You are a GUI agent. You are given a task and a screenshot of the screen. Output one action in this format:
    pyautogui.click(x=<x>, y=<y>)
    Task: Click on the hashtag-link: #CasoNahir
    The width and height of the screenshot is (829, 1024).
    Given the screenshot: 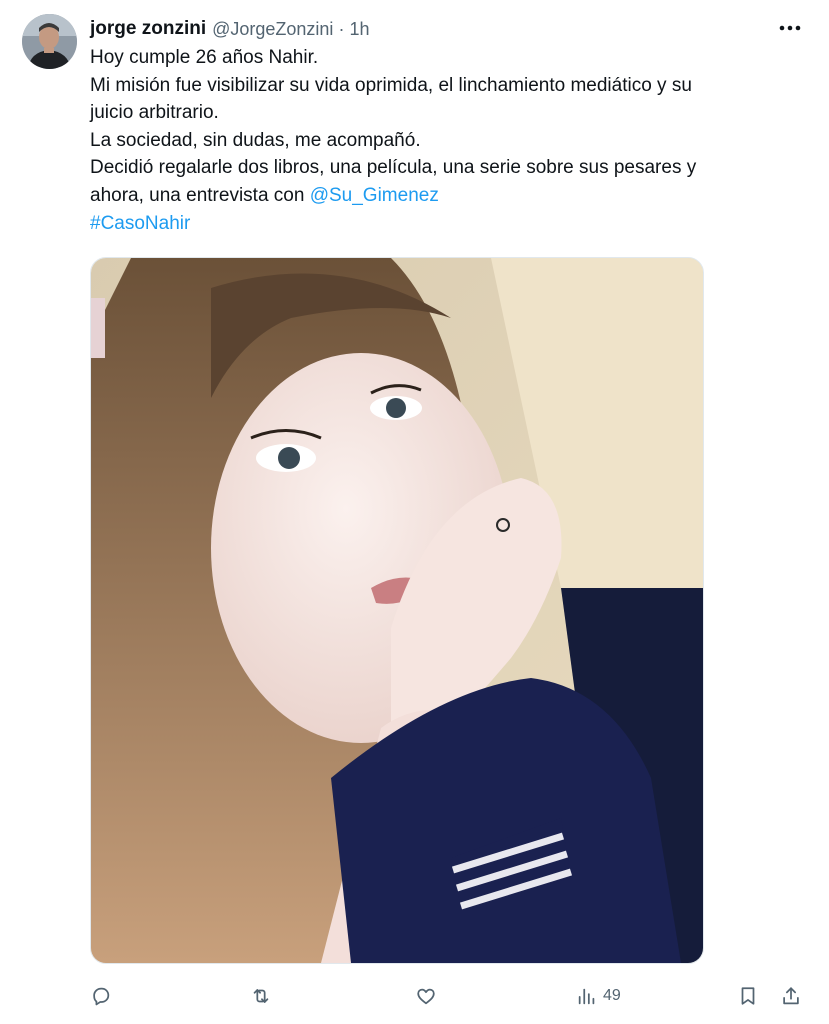 What is the action you would take?
    pyautogui.click(x=140, y=223)
    